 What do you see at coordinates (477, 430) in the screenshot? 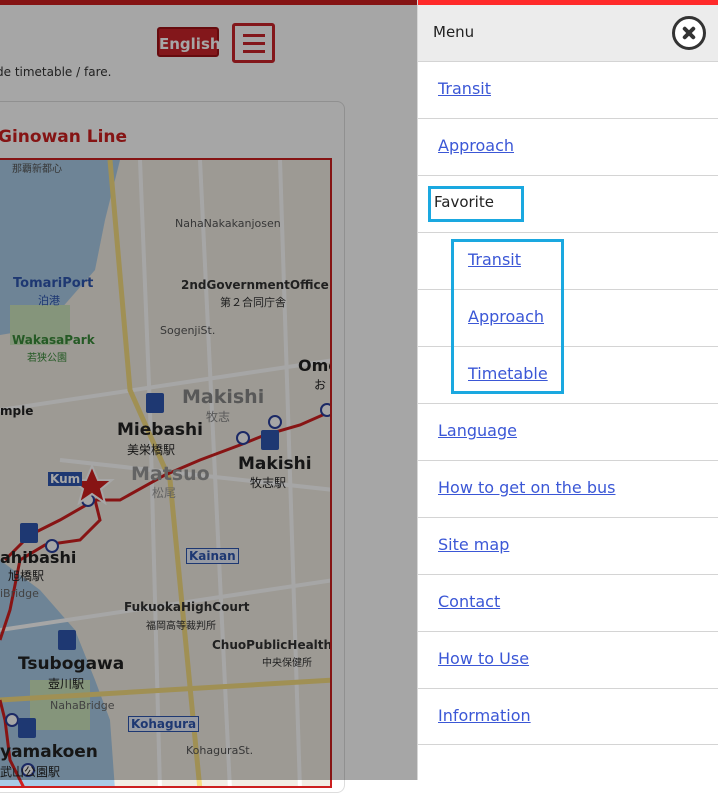
I see `menu-link: Language` at bounding box center [477, 430].